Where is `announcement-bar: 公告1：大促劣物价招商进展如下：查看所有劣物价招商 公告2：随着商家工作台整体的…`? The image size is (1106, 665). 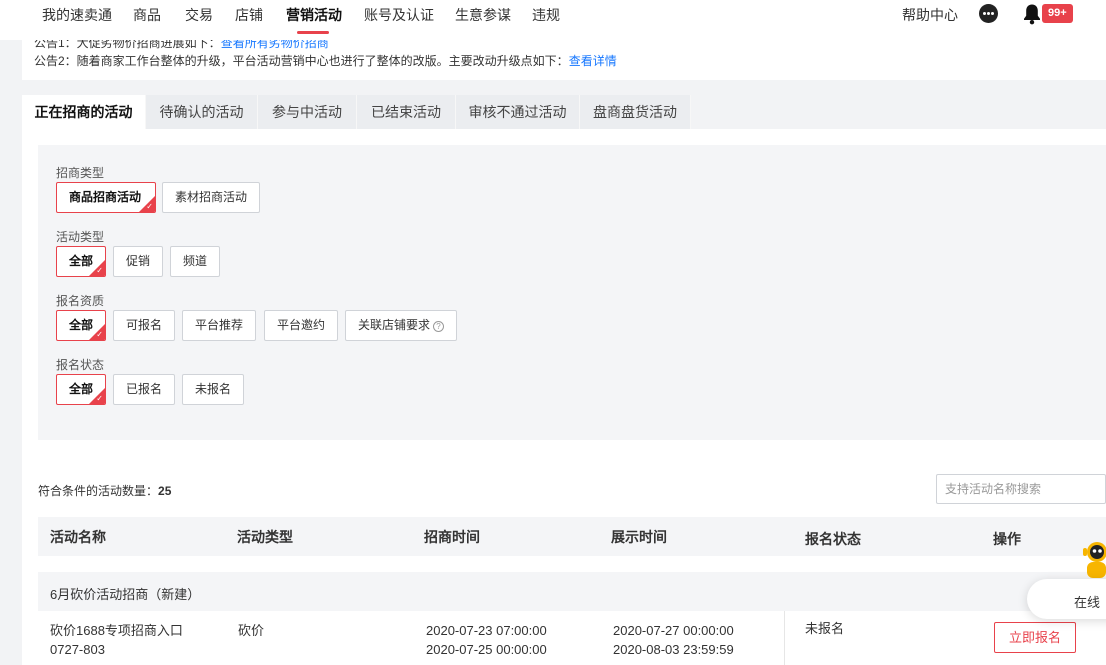 announcement-bar: 公告1：大促劣物价招商进展如下：查看所有劣物价招商 公告2：随着商家工作台整体的… is located at coordinates (564, 60).